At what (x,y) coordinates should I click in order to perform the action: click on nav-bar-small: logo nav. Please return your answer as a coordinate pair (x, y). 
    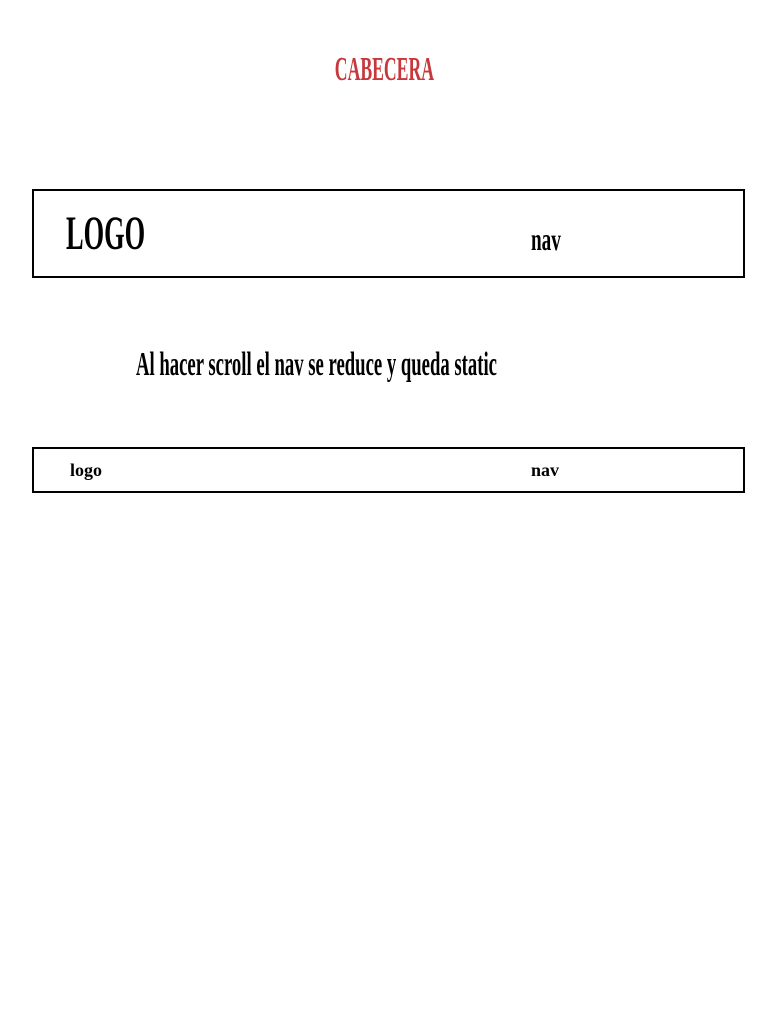
    Looking at the image, I should click on (388, 470).